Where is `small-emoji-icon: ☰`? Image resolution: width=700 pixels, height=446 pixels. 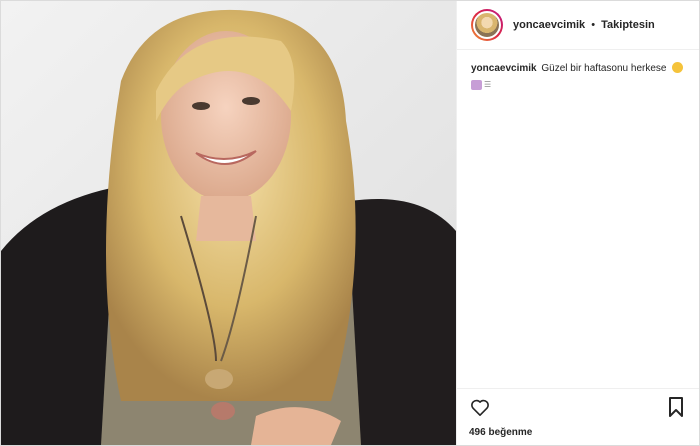
small-emoji-icon: ☰ is located at coordinates (488, 84).